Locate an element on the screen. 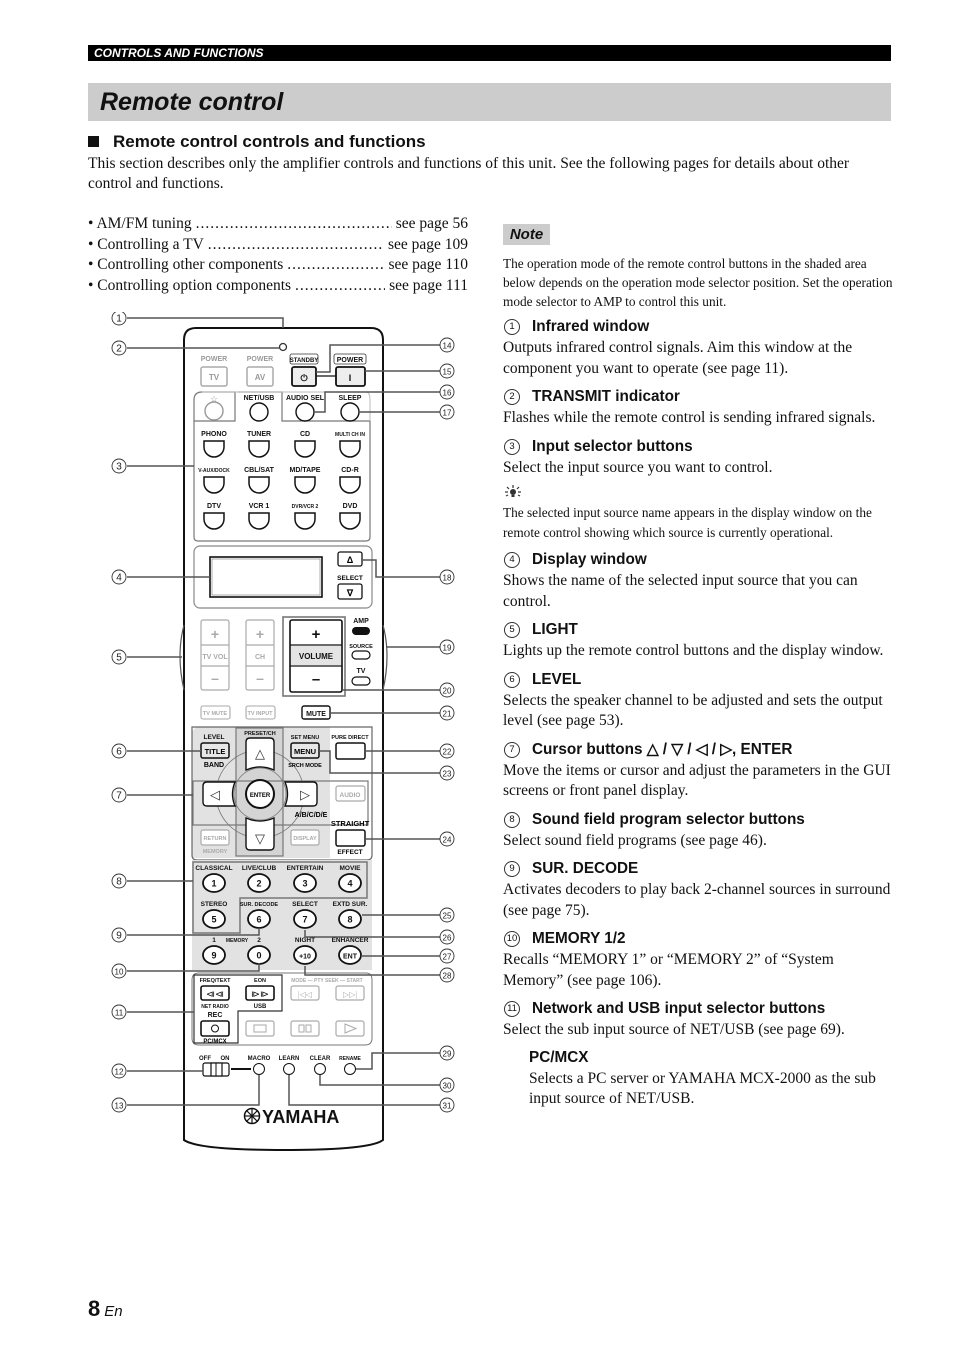 This screenshot has width=954, height=1348. standby-label: STANDBY is located at coordinates (304, 361).